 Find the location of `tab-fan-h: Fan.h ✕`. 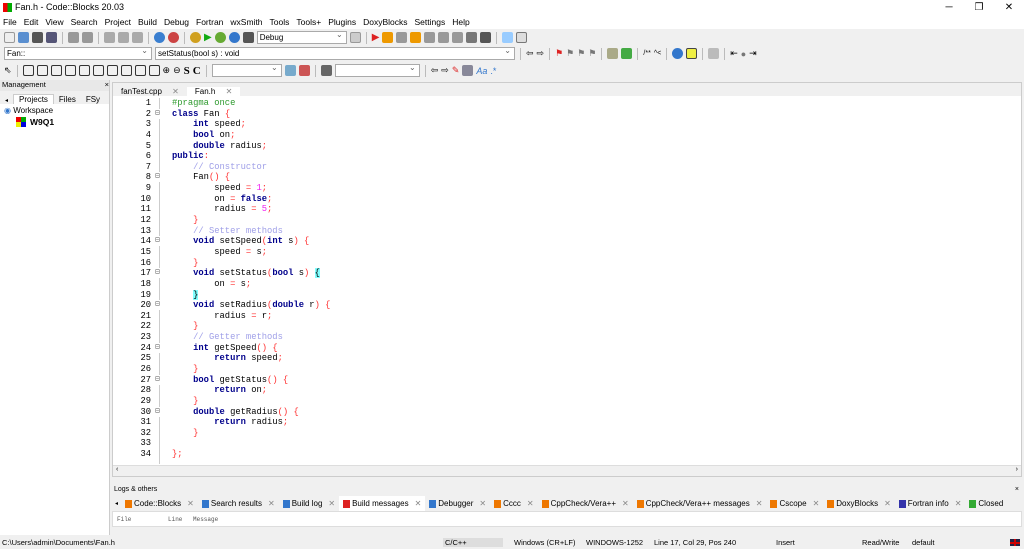

tab-fan-h: Fan.h ✕ is located at coordinates (213, 91).